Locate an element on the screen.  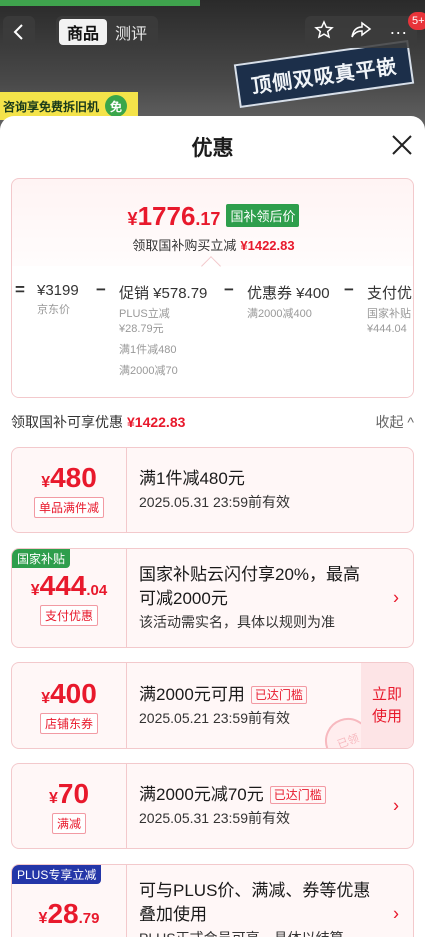
back-button is located at coordinates (19, 32).